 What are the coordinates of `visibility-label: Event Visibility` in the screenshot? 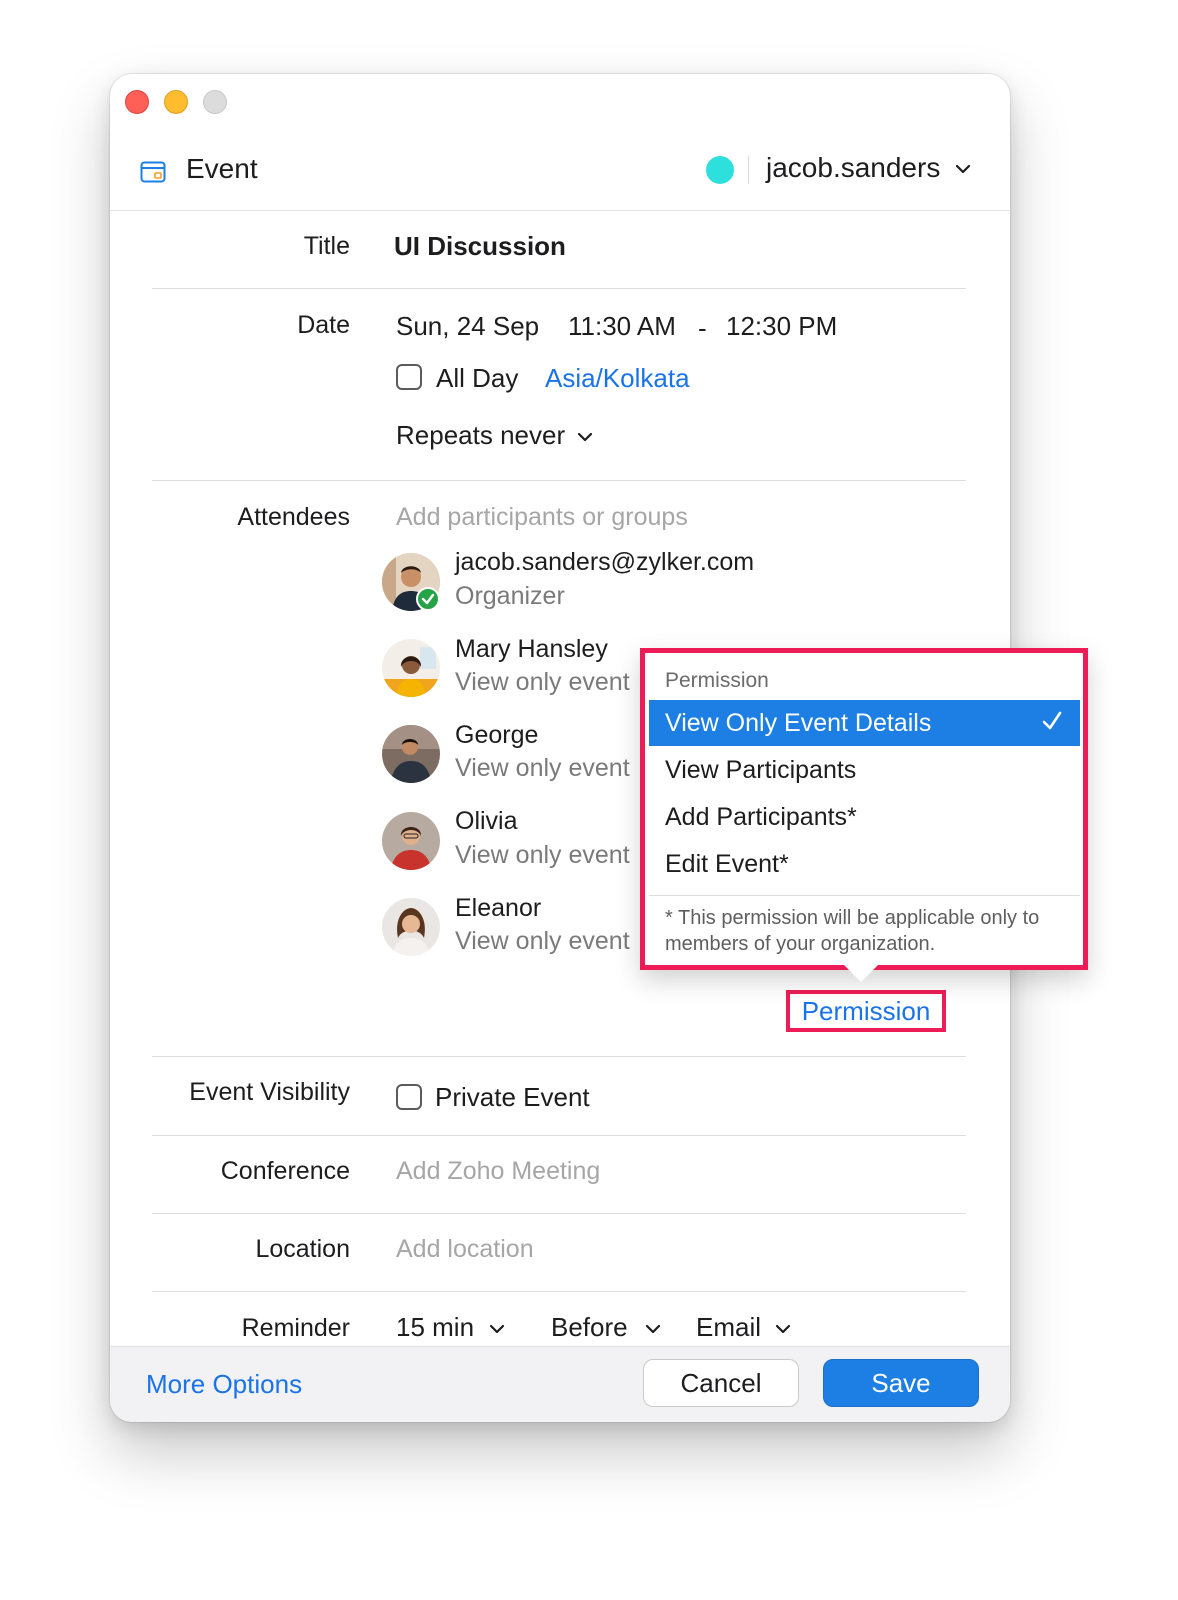 It's located at (269, 1092).